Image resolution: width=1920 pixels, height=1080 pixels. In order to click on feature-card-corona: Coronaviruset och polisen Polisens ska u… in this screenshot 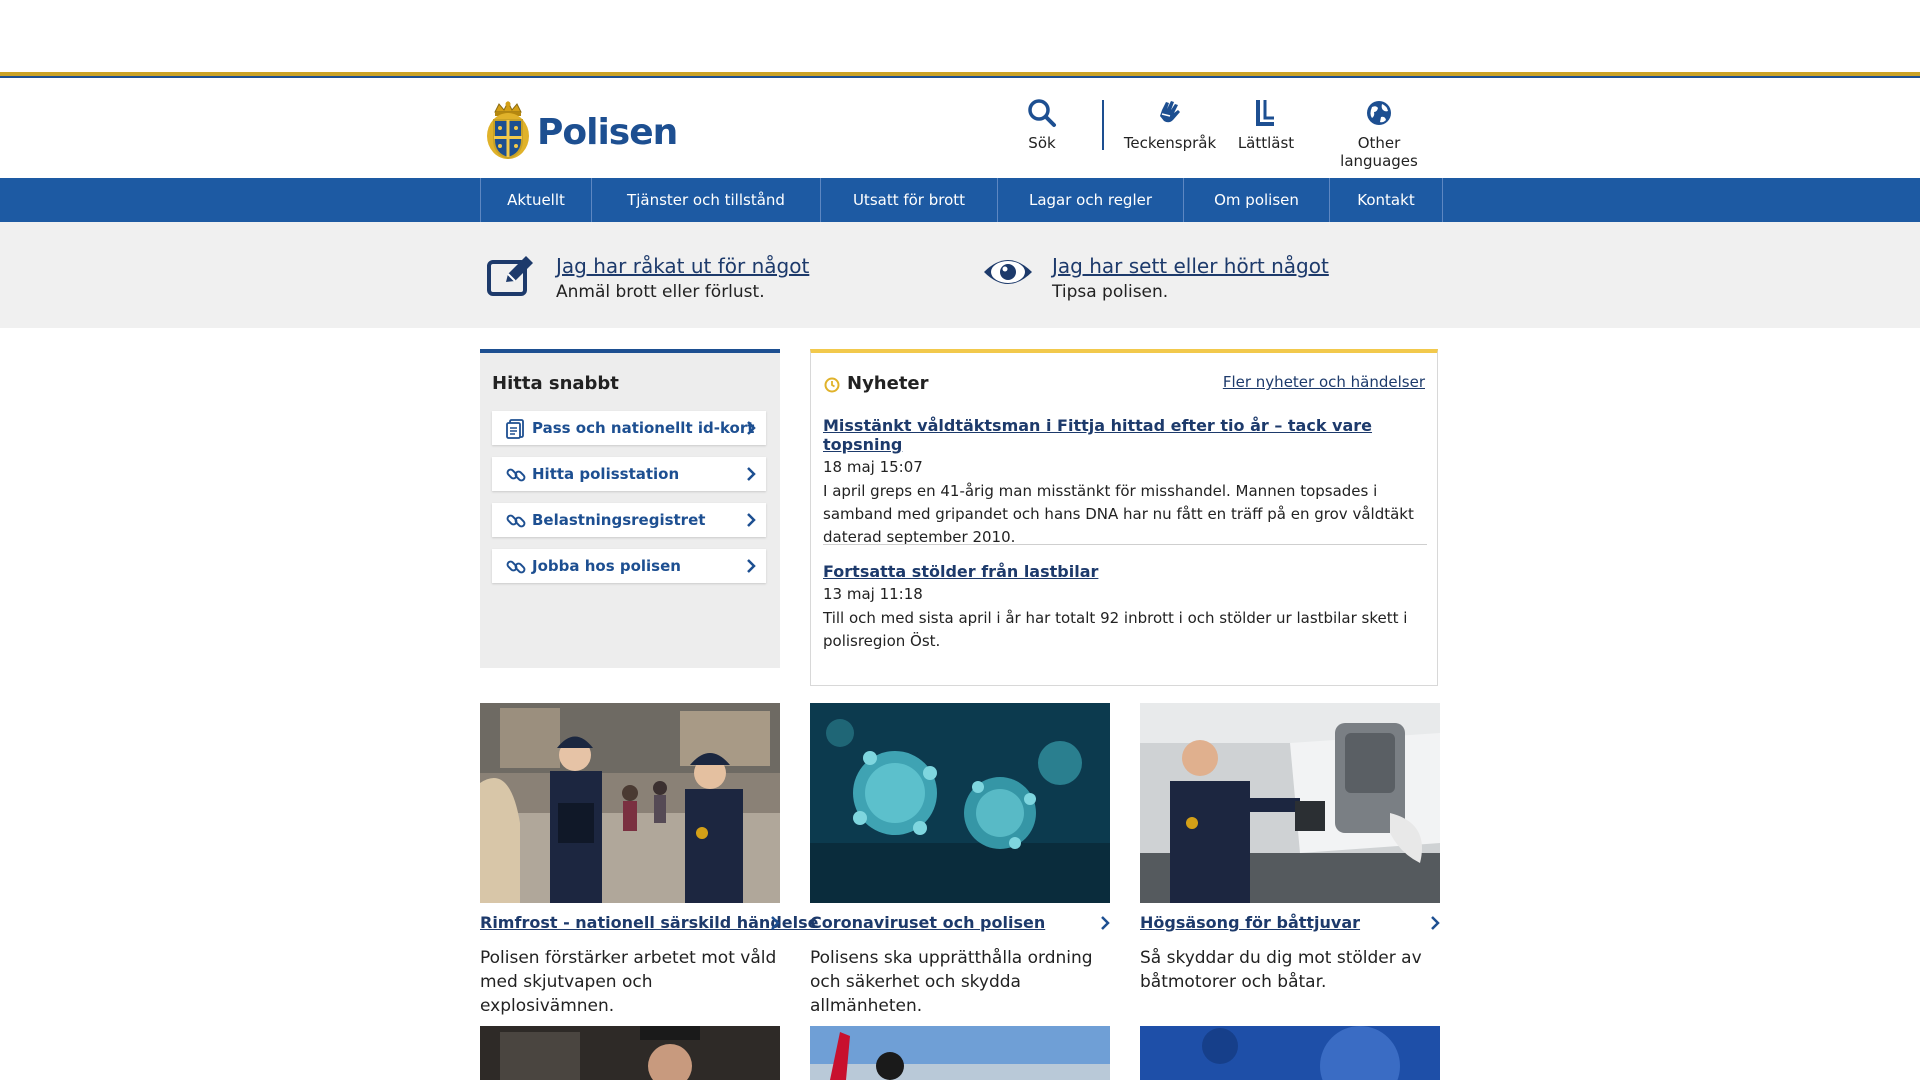, I will do `click(960, 860)`.